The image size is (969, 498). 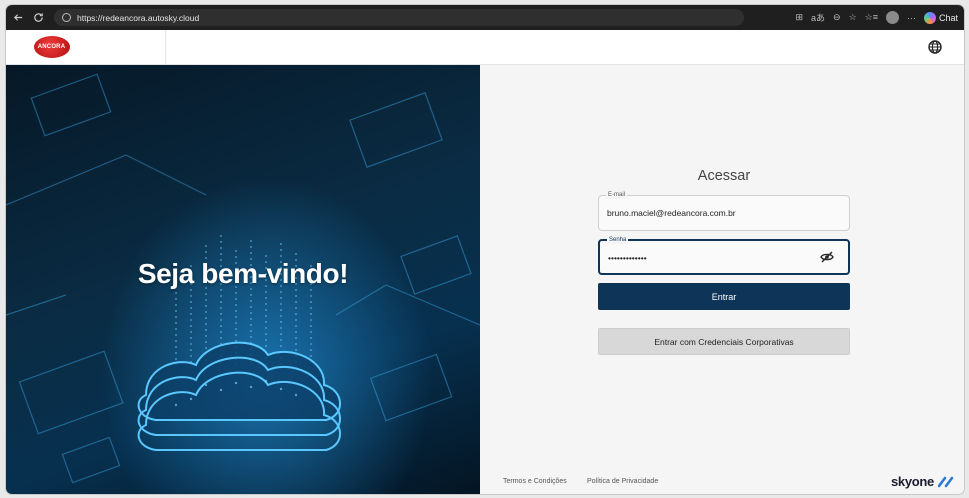 I want to click on welcome-heading: Seja bem-vindo!, so click(x=243, y=273).